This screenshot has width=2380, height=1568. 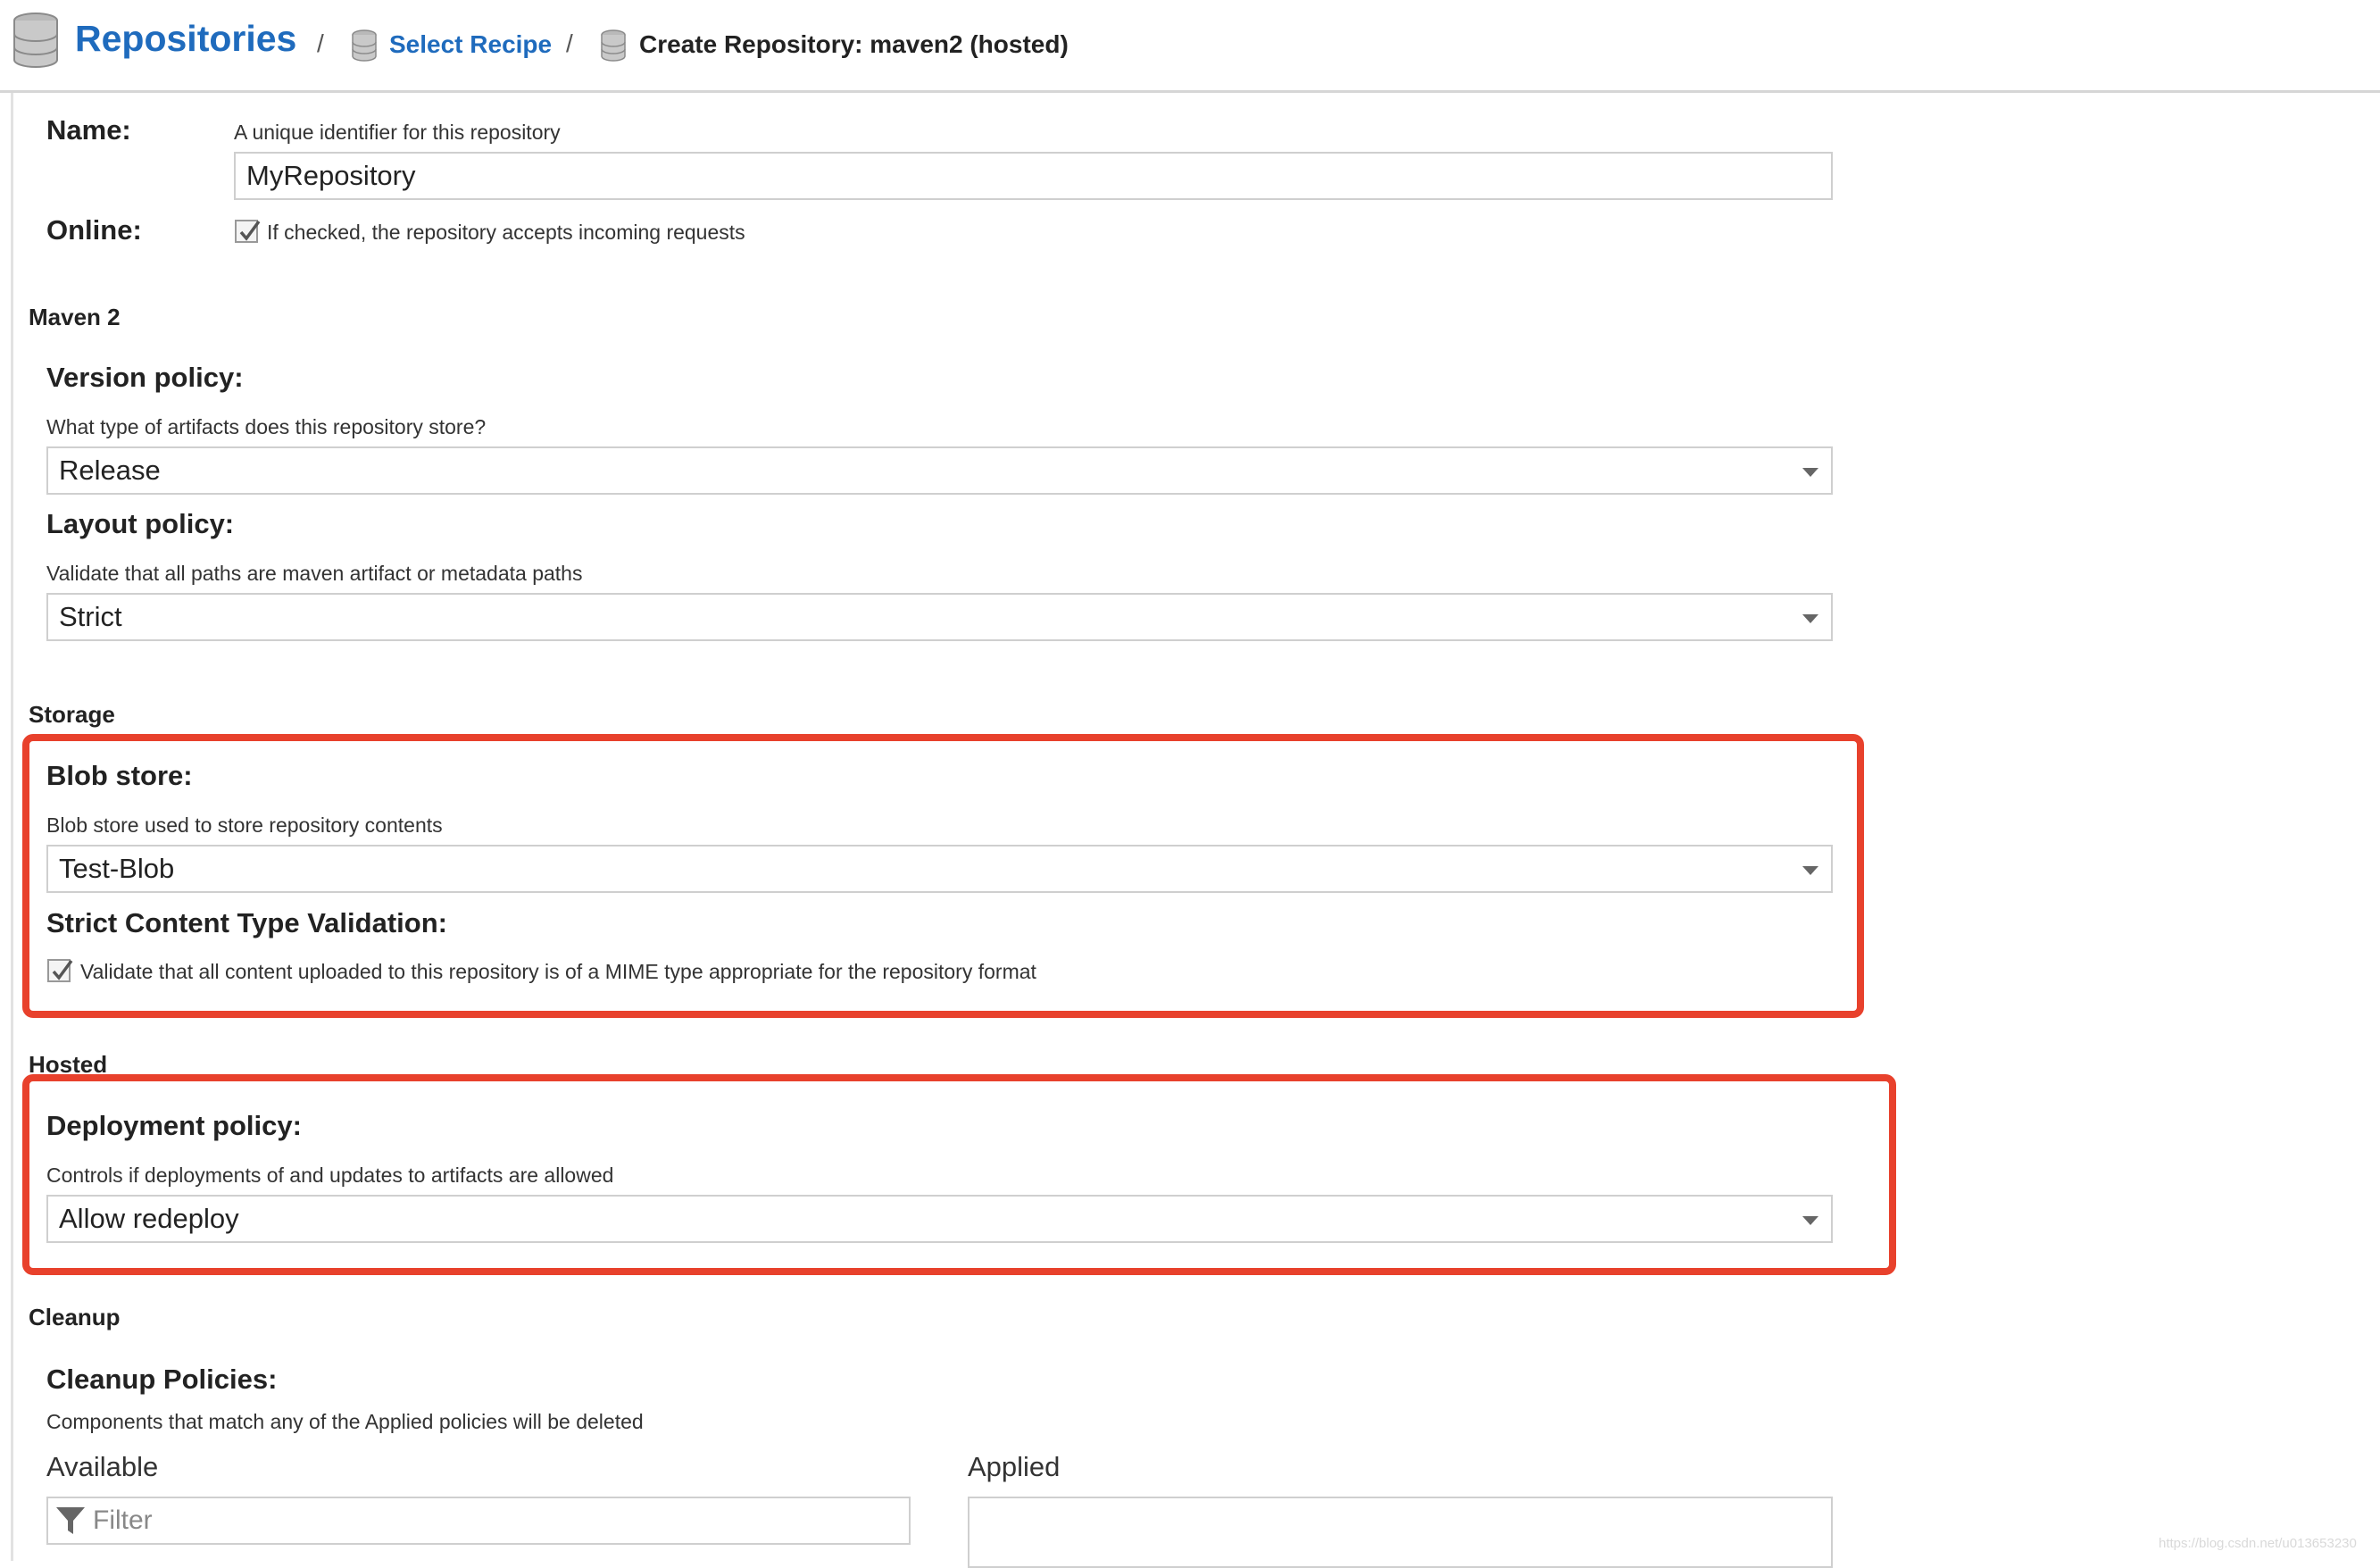 What do you see at coordinates (145, 377) in the screenshot?
I see `version-policy-label: Version policy:` at bounding box center [145, 377].